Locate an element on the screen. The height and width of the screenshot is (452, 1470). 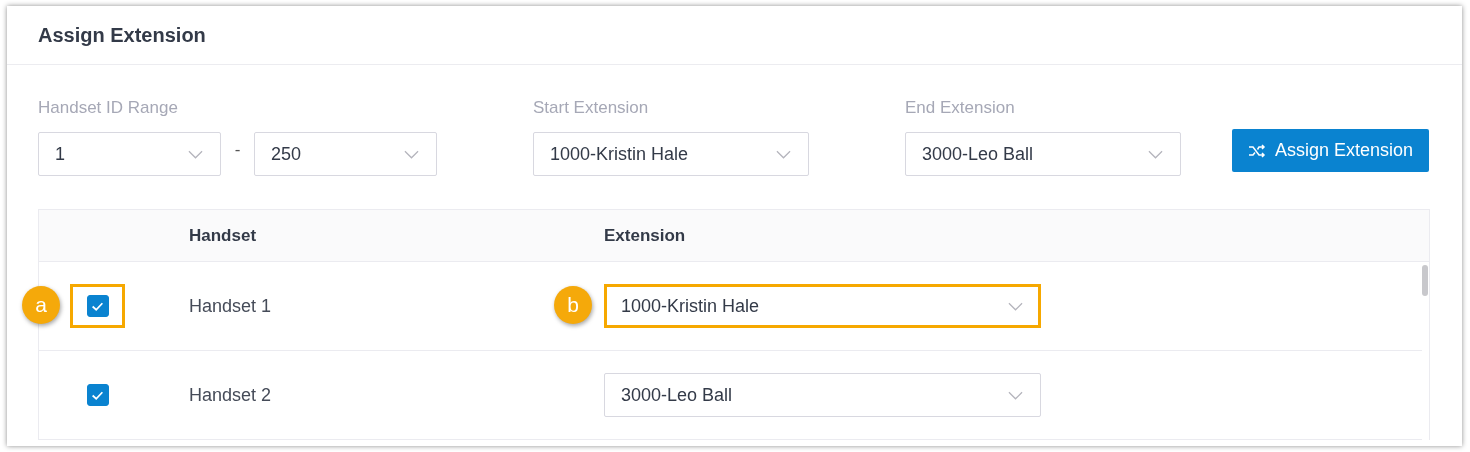
field-label: Start Extension is located at coordinates (591, 108).